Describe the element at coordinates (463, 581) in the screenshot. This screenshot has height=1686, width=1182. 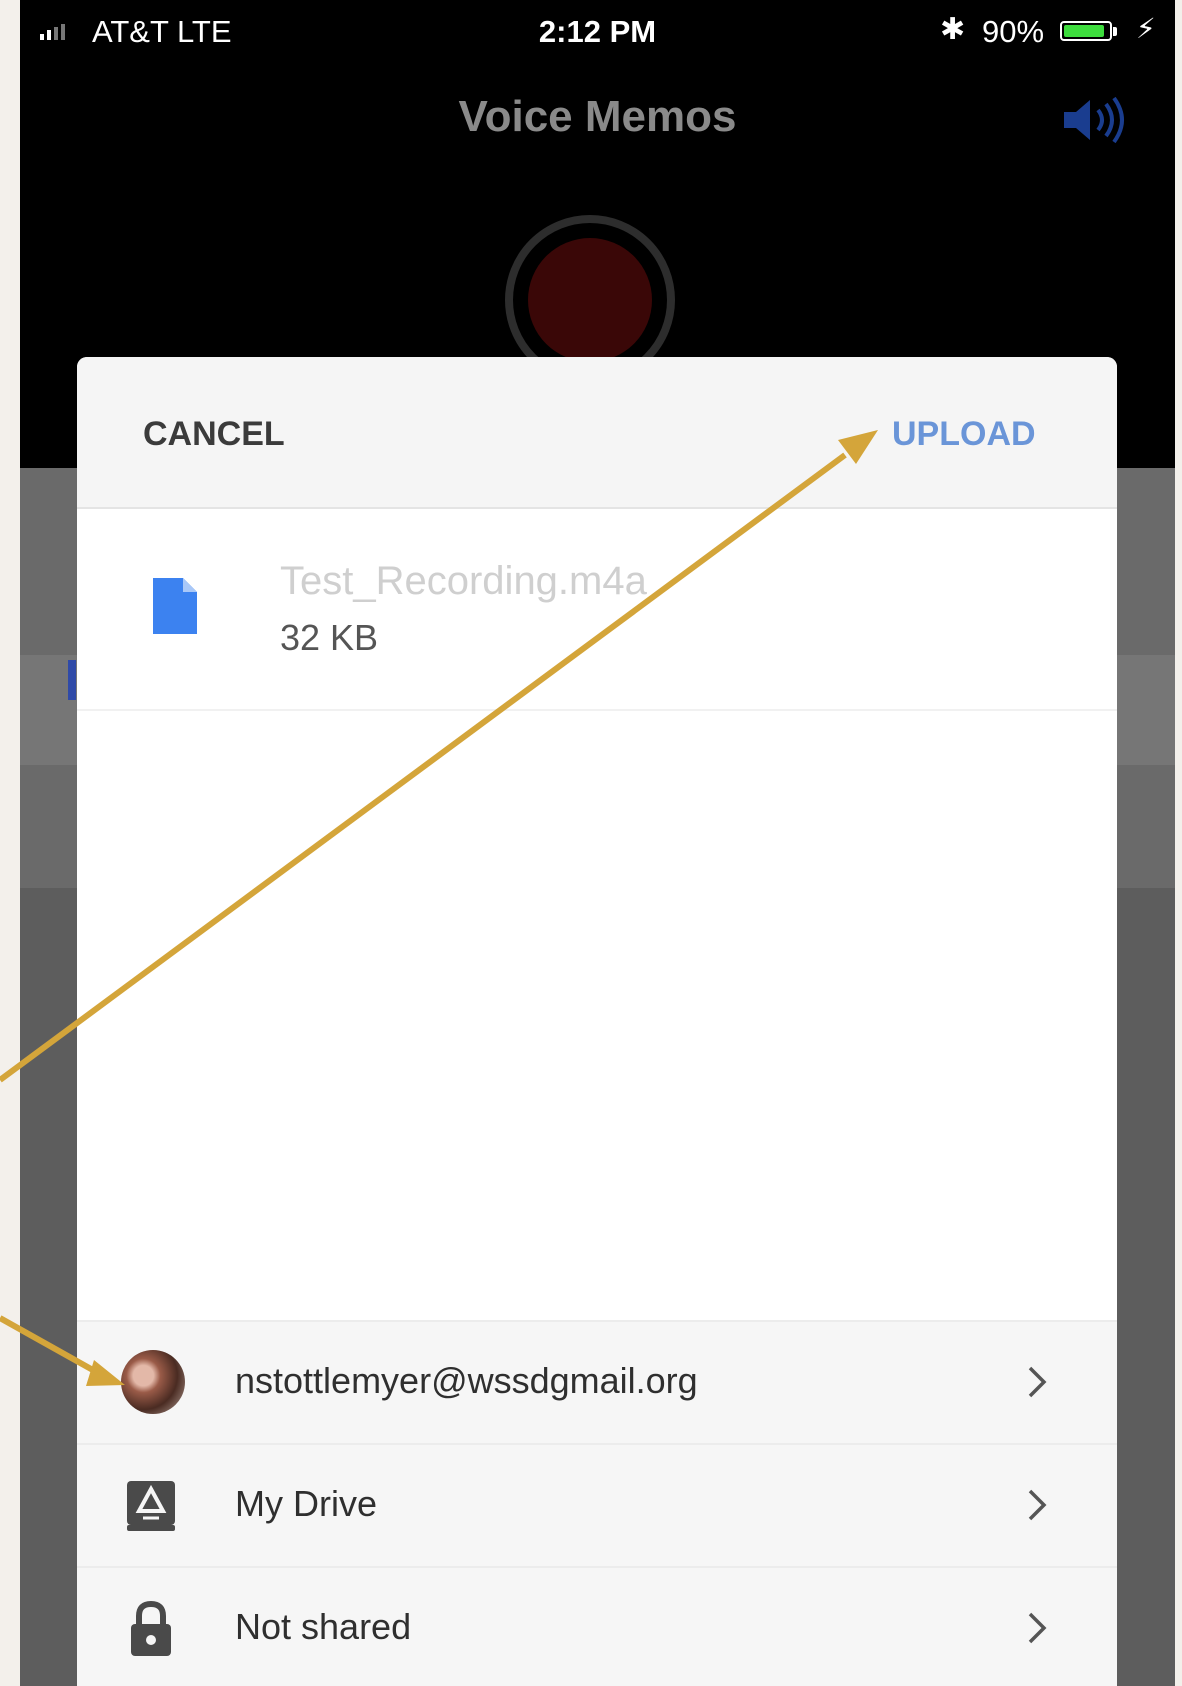
I see `file-name: Test_Recording.m4a` at that location.